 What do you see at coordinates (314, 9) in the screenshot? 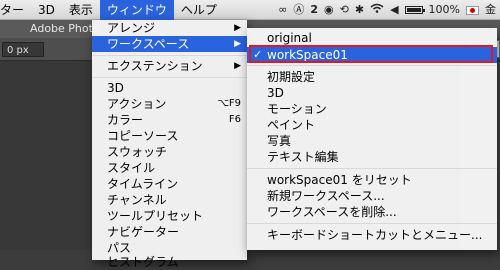
I see `adobe-count: 2` at bounding box center [314, 9].